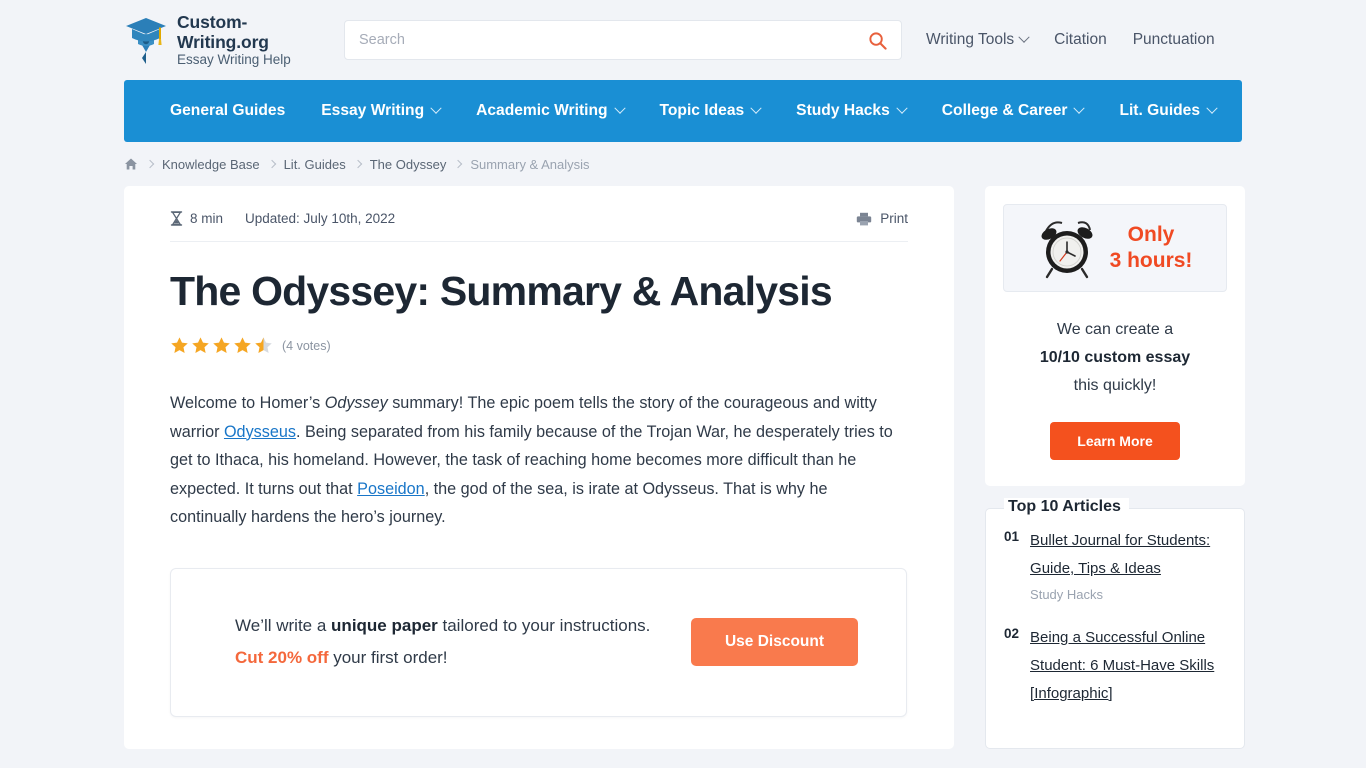 The height and width of the screenshot is (768, 1366). I want to click on search-icon, so click(877, 40).